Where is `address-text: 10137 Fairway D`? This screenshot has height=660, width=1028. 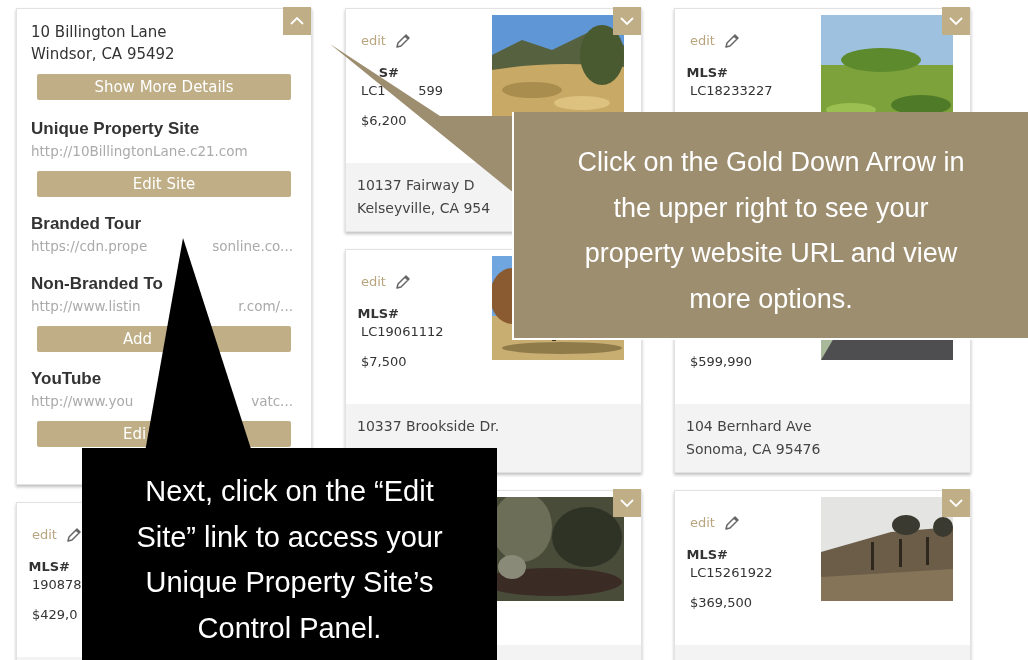
address-text: 10137 Fairway D is located at coordinates (416, 185).